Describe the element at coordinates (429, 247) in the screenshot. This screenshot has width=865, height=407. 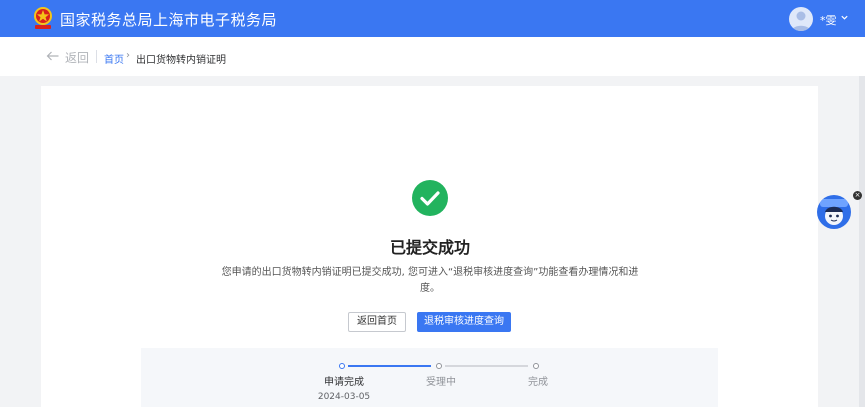
I see `result-title: 已提交成功` at that location.